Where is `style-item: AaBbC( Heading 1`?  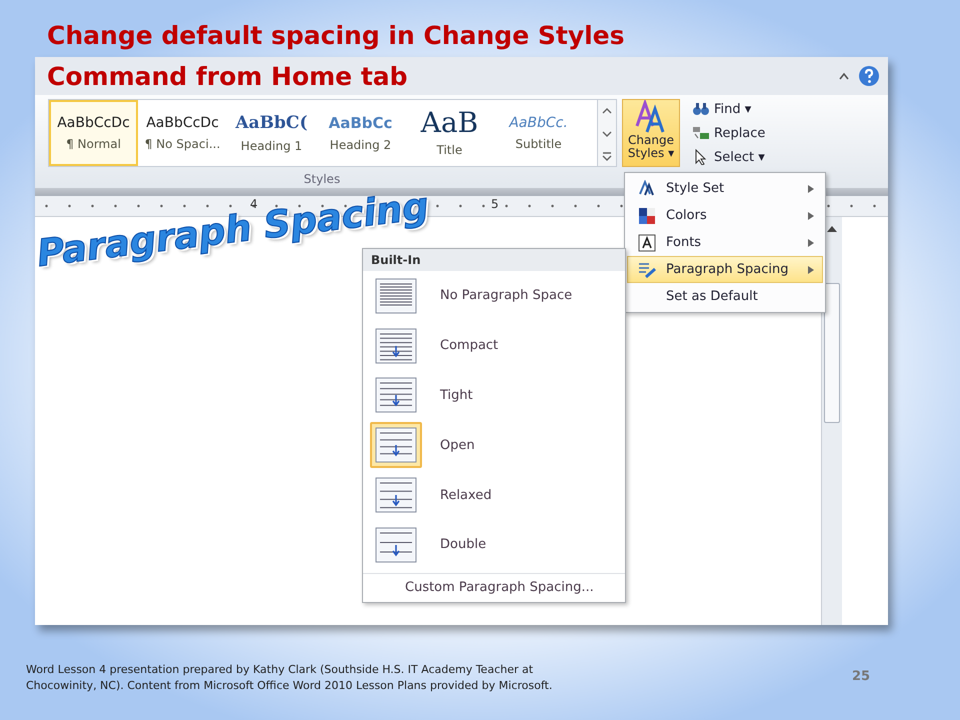 style-item: AaBbC( Heading 1 is located at coordinates (271, 133).